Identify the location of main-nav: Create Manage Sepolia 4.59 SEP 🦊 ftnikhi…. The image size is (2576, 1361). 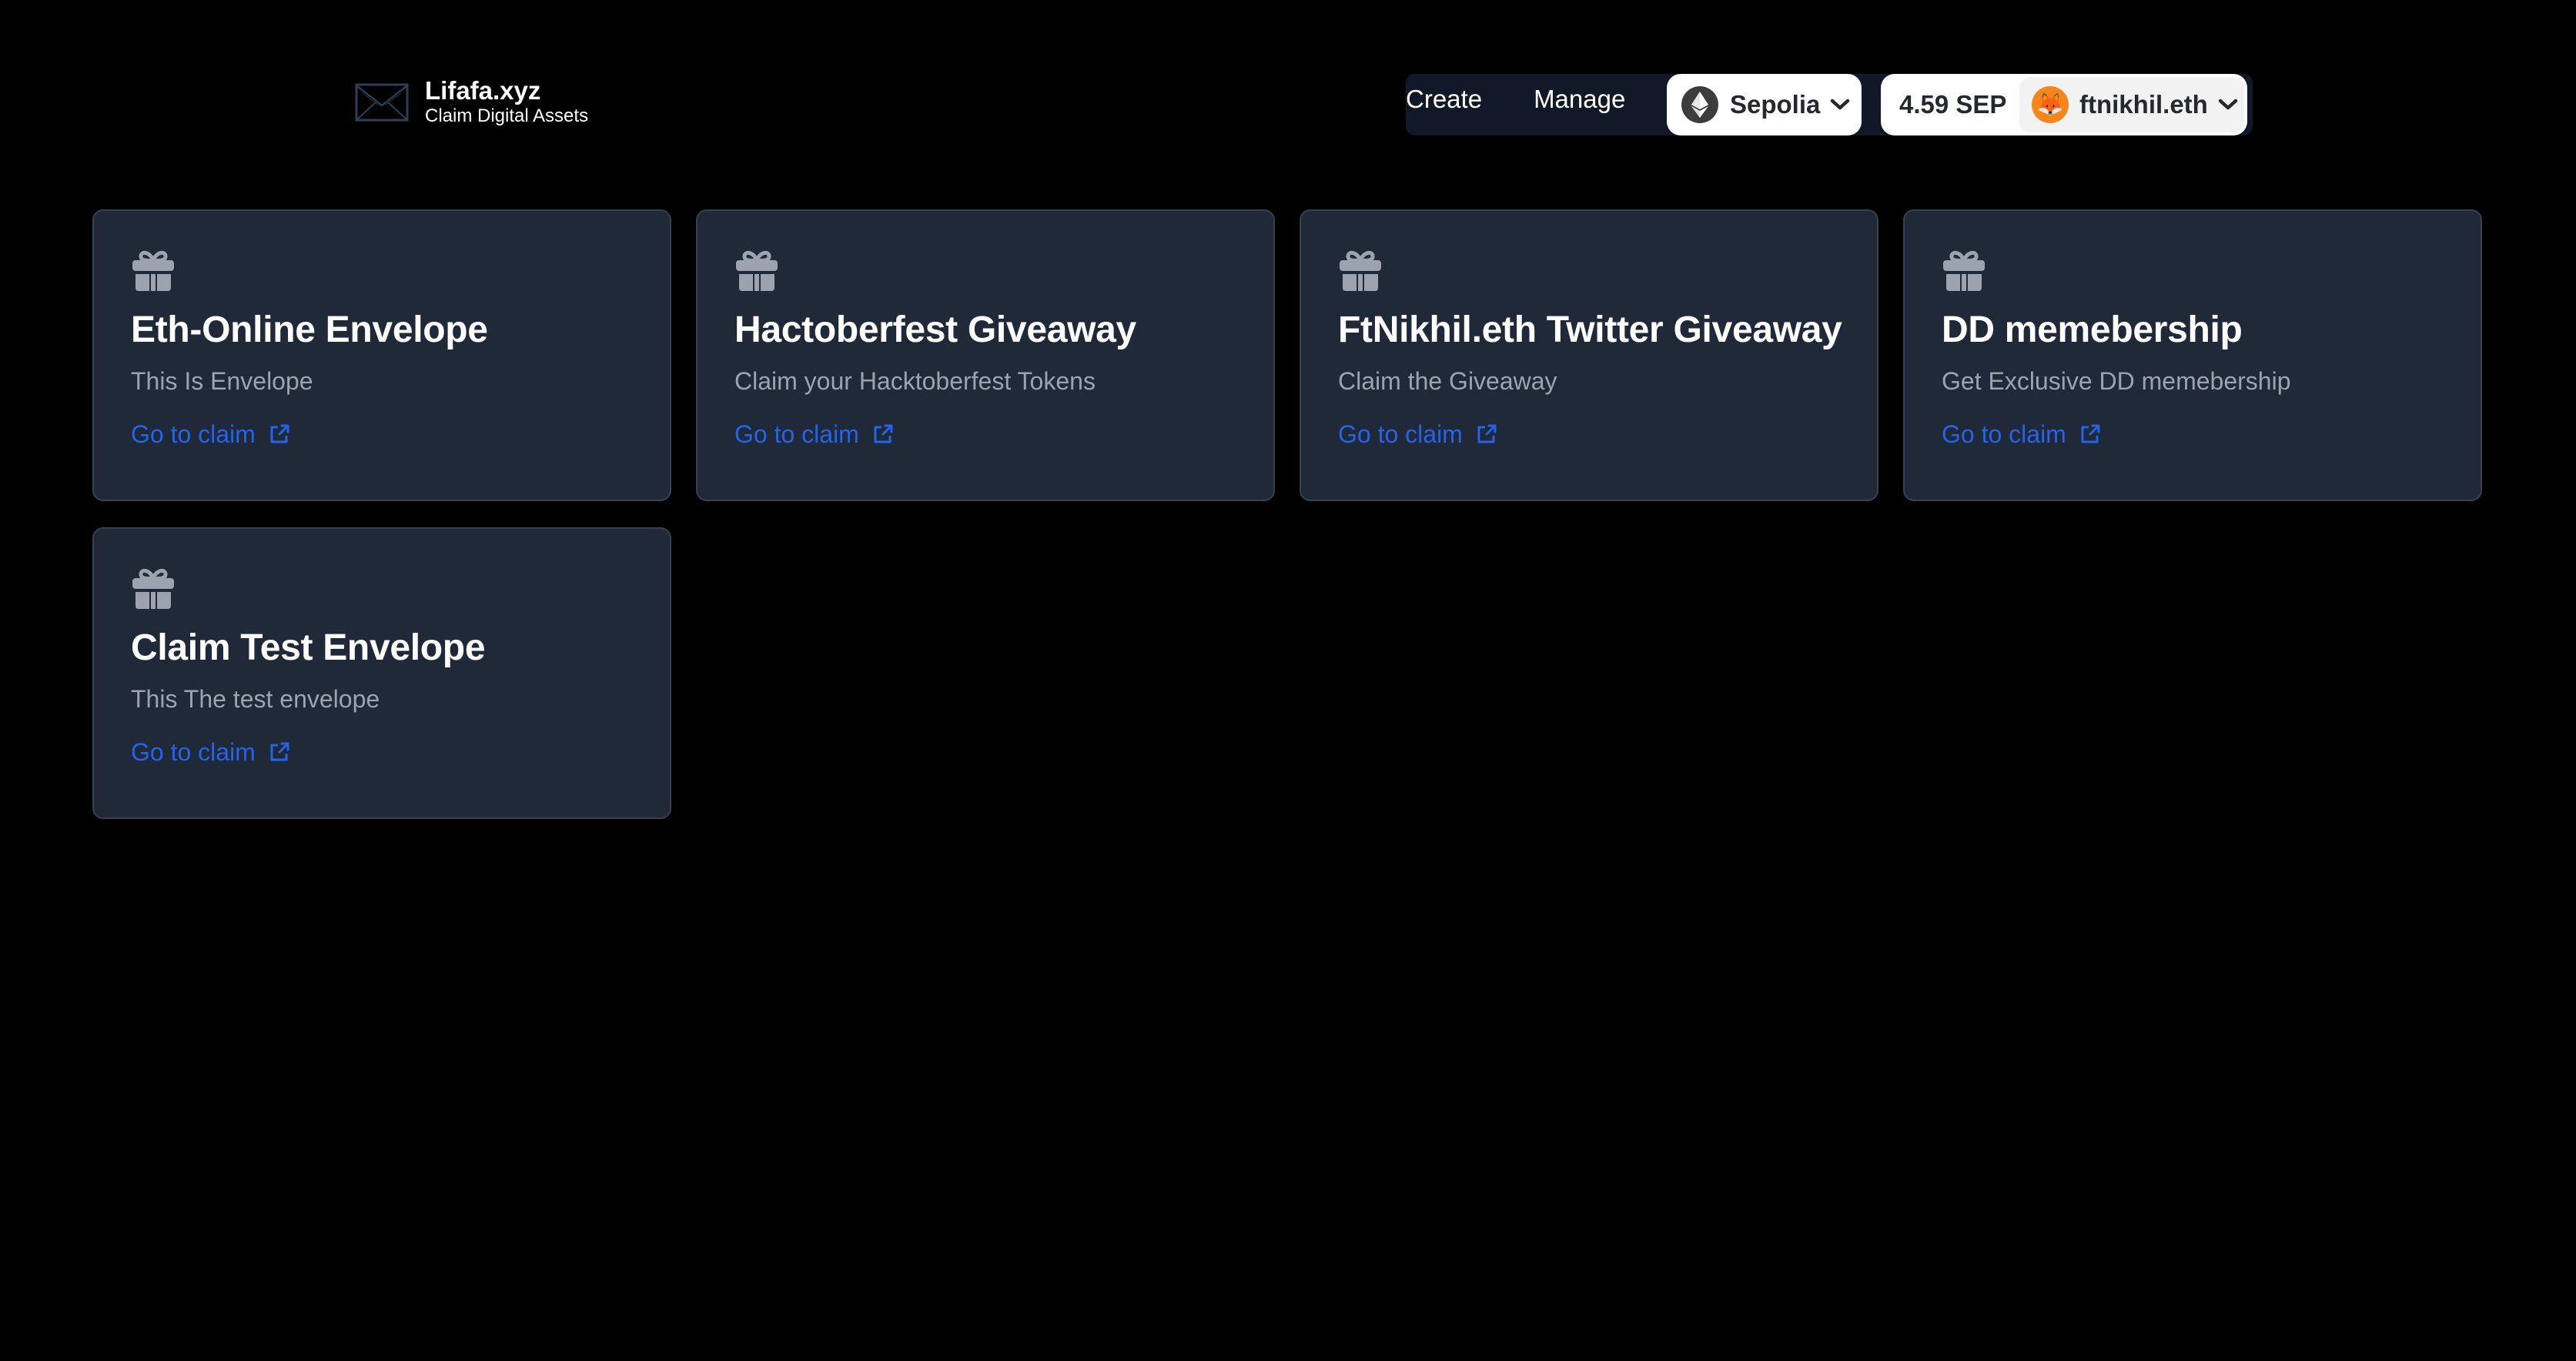
(1830, 104).